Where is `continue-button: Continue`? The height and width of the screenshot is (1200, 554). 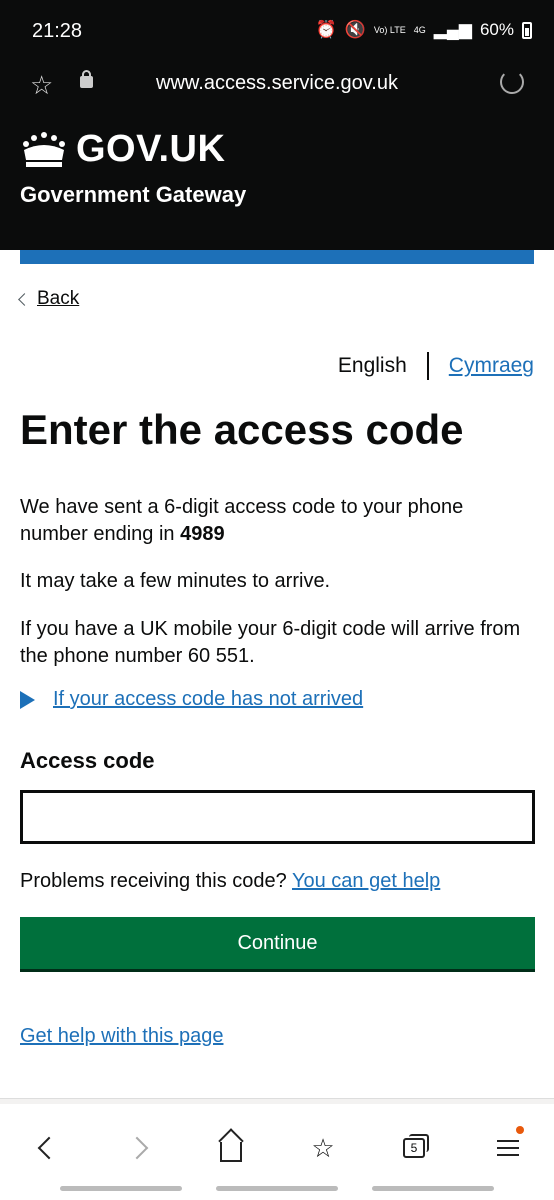 continue-button: Continue is located at coordinates (277, 943).